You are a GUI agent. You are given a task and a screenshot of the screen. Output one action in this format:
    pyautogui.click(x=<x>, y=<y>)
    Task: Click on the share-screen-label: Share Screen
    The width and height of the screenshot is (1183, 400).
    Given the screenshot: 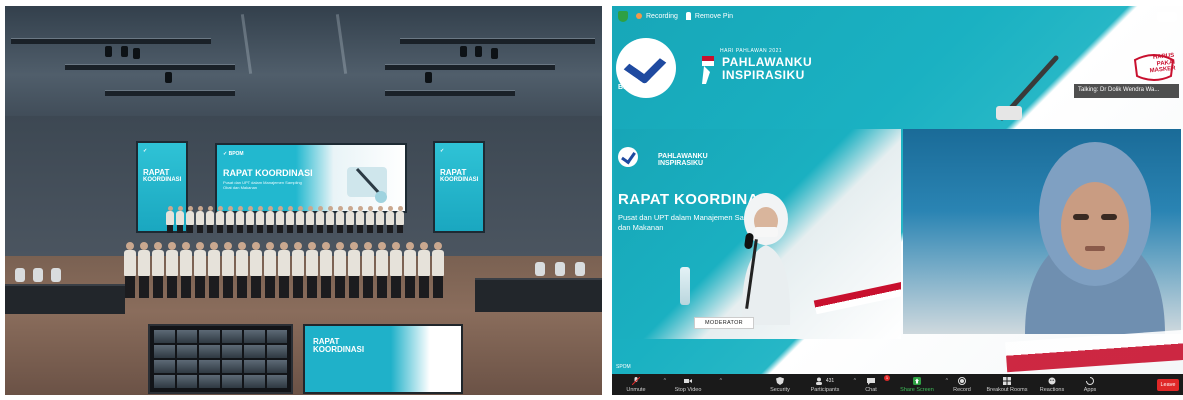 What is the action you would take?
    pyautogui.click(x=917, y=389)
    